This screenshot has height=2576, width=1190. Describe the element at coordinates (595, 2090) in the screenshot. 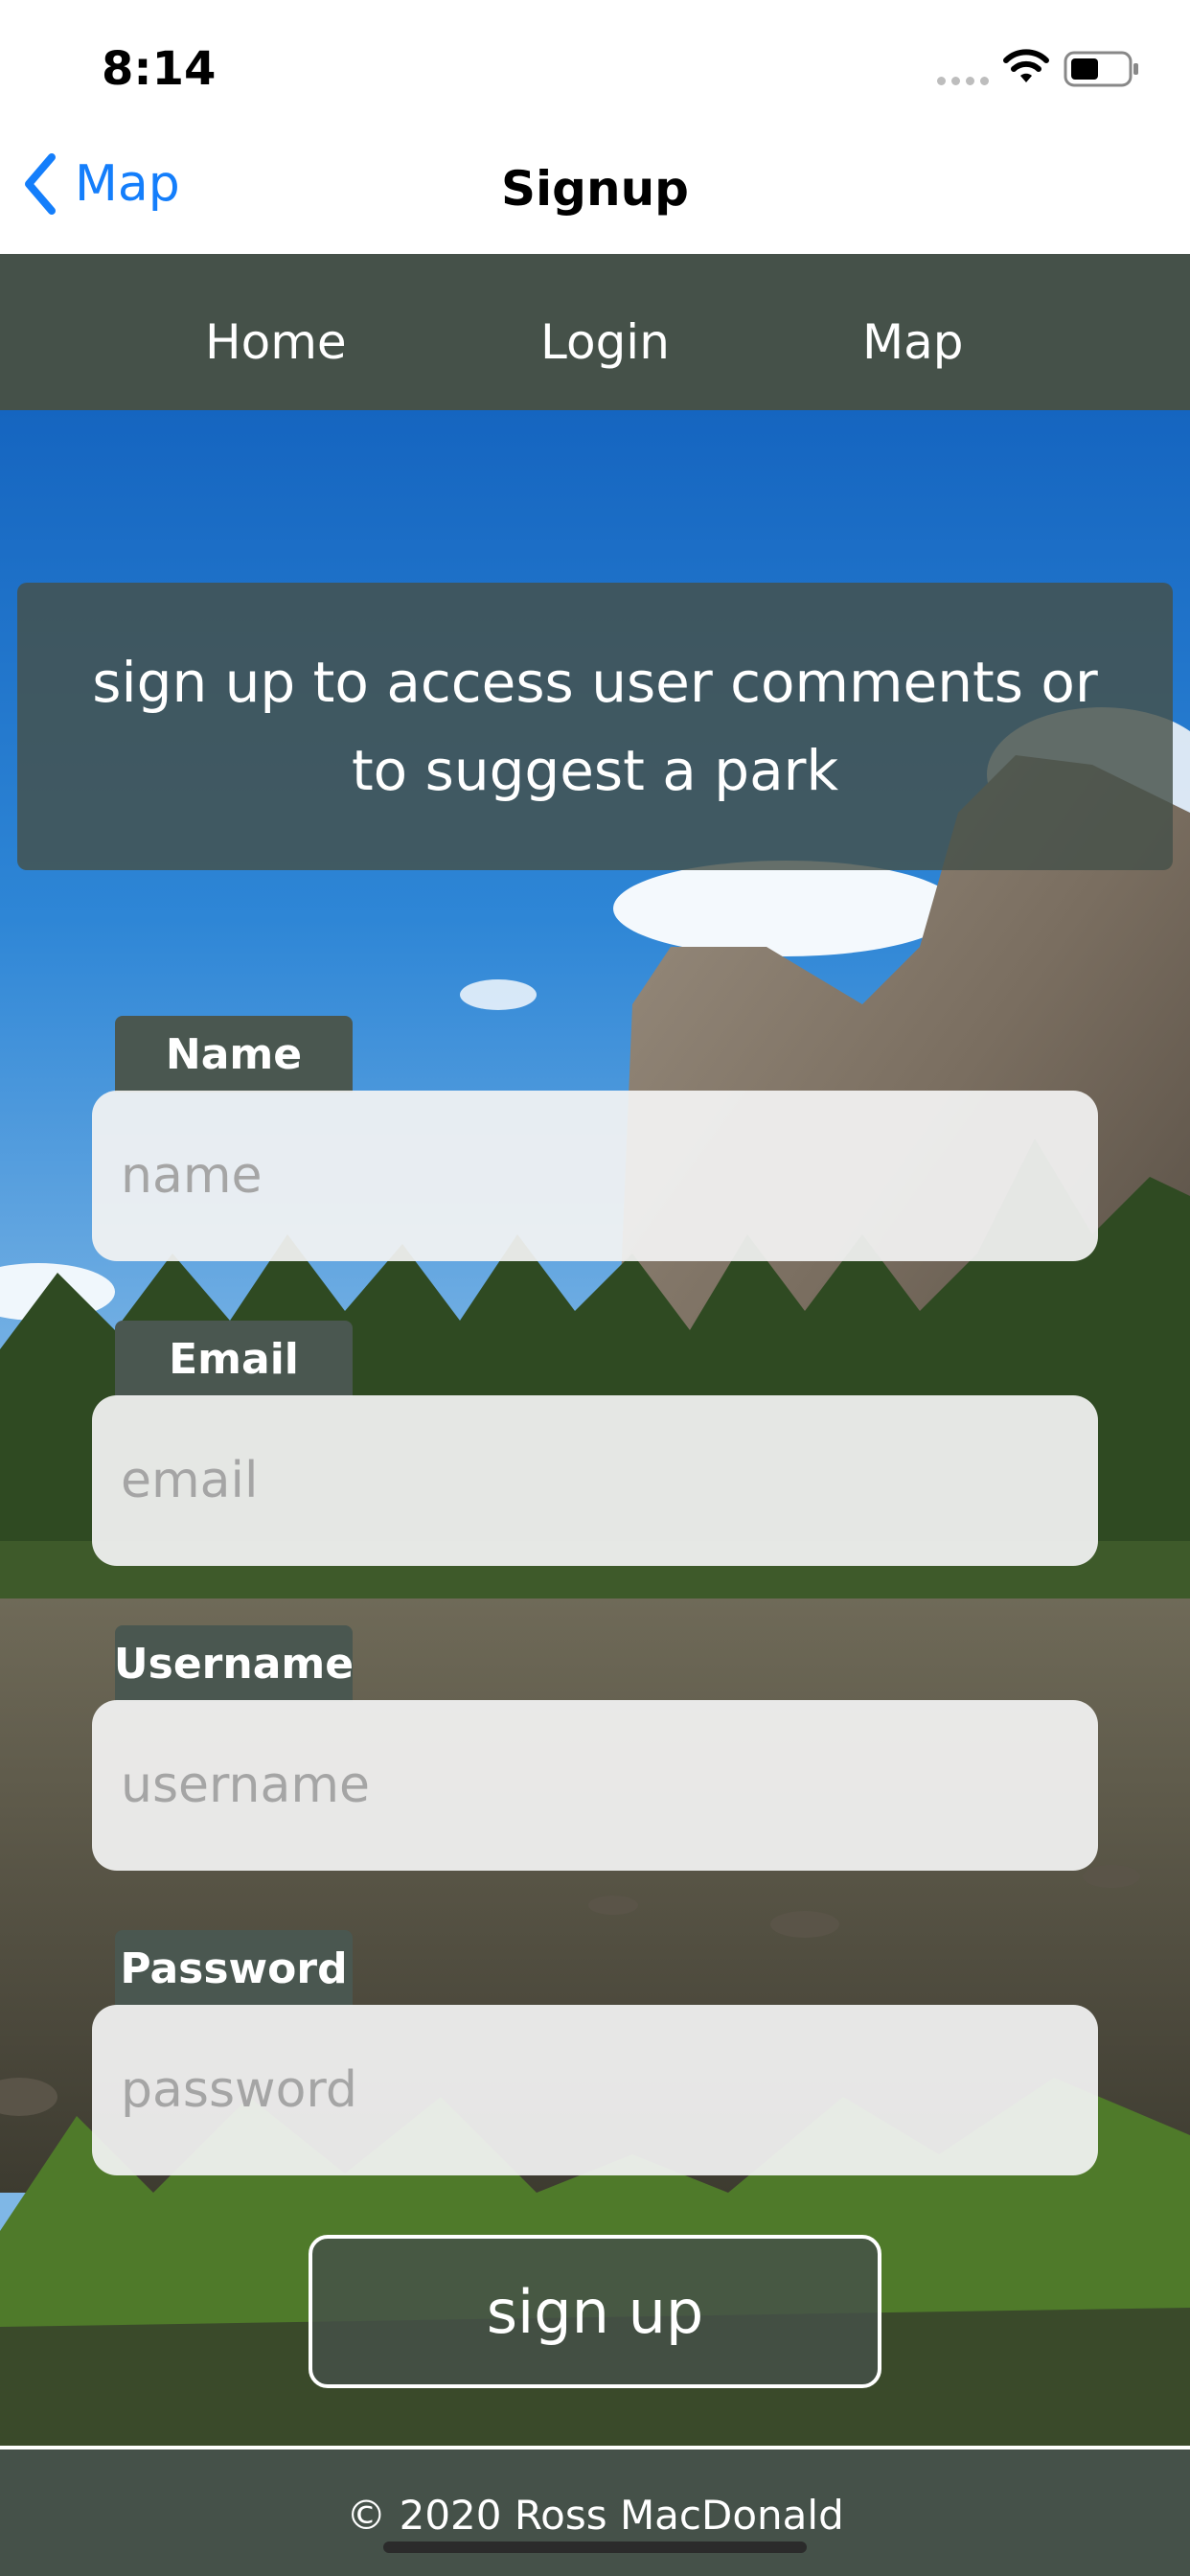

I see `password-input` at that location.